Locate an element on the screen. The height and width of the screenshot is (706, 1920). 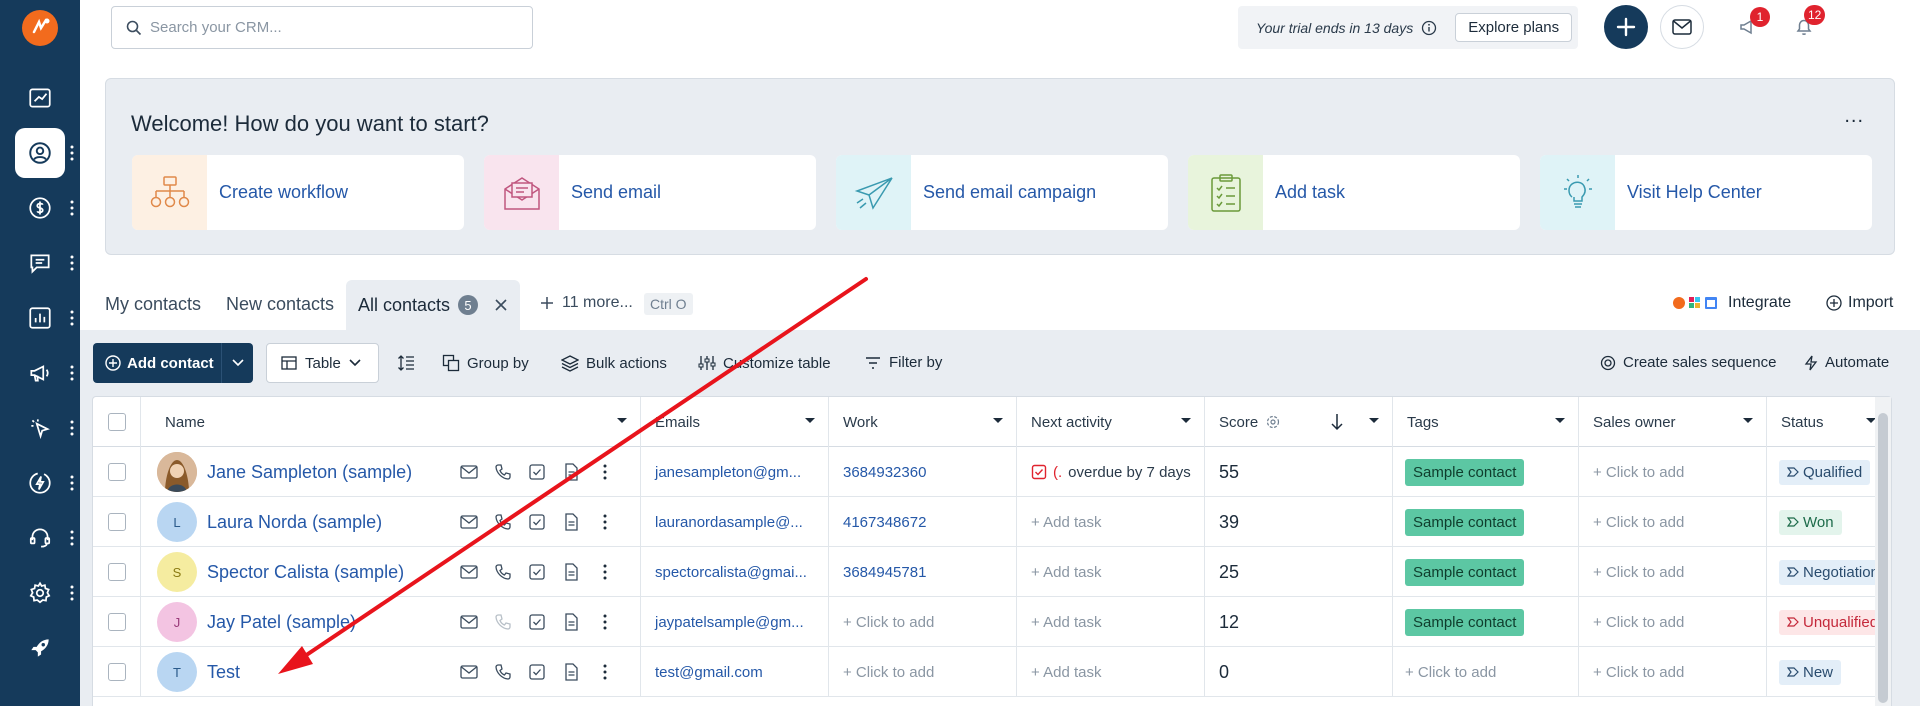
column-header-tags: Tags is located at coordinates (1486, 422).